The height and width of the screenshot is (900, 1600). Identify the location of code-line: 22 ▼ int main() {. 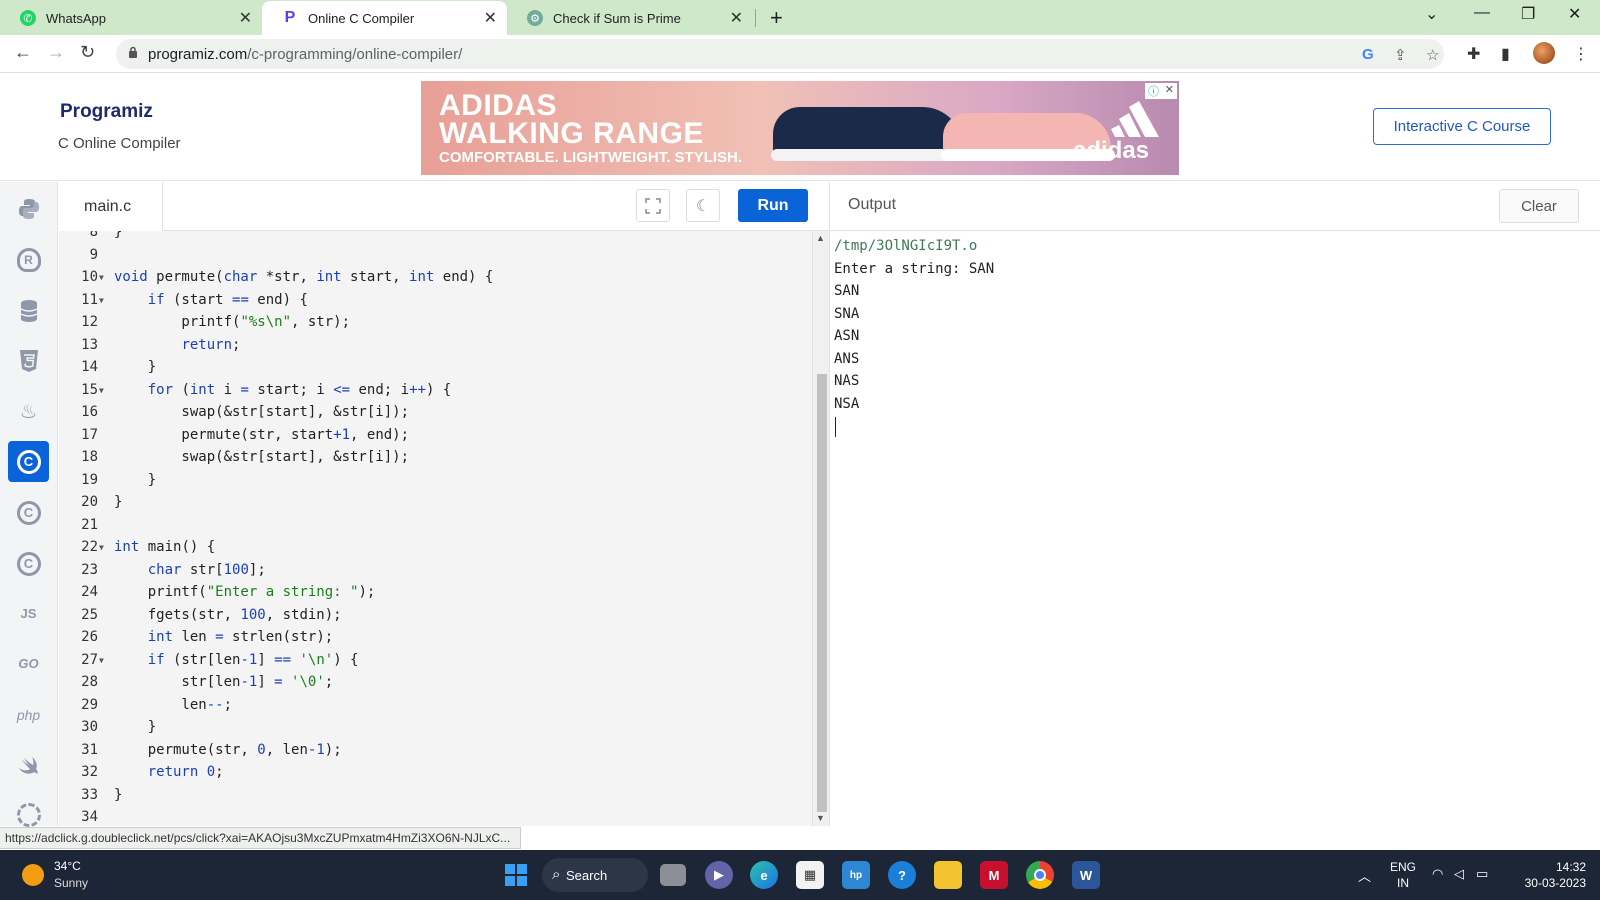
(435, 547).